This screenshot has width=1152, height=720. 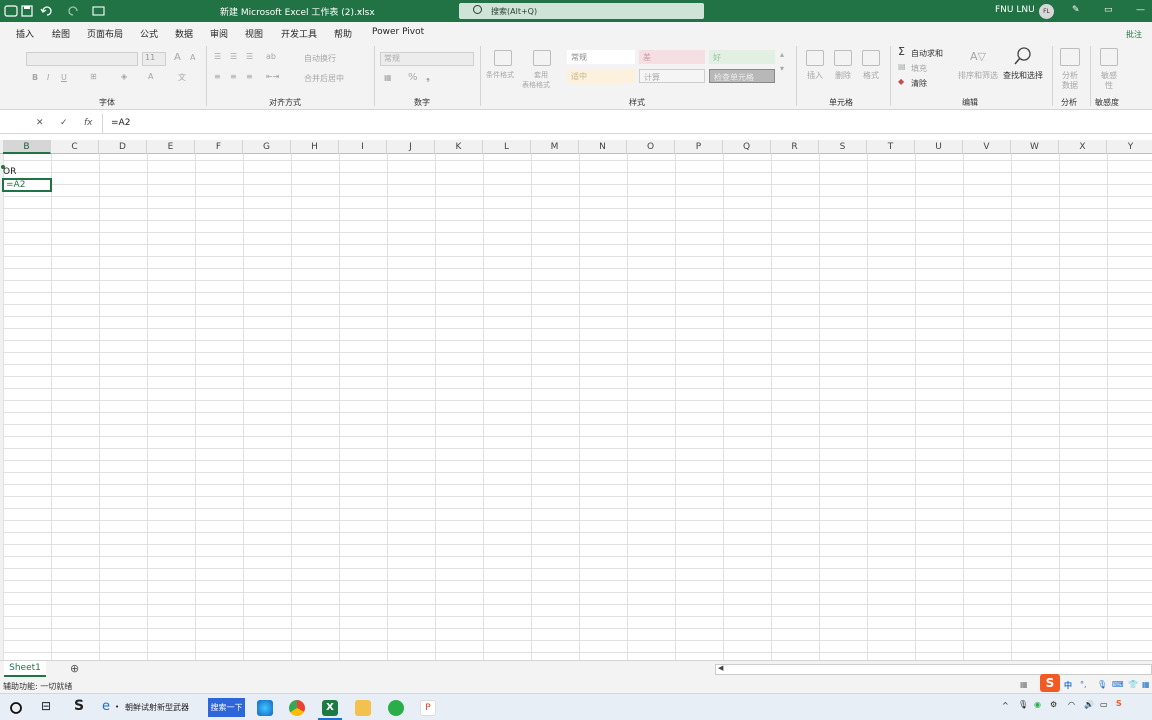 I want to click on align-bottom-icon: ☰, so click(x=249, y=56).